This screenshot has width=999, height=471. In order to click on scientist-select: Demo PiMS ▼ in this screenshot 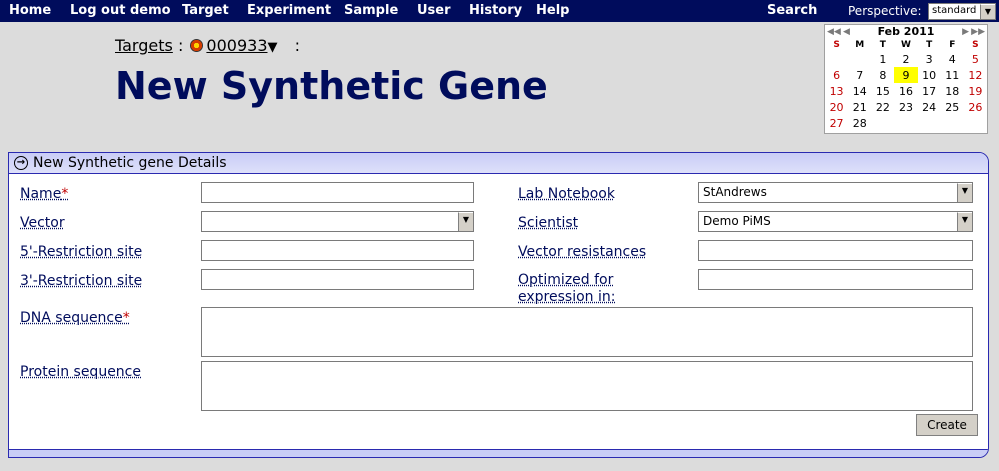, I will do `click(835, 221)`.